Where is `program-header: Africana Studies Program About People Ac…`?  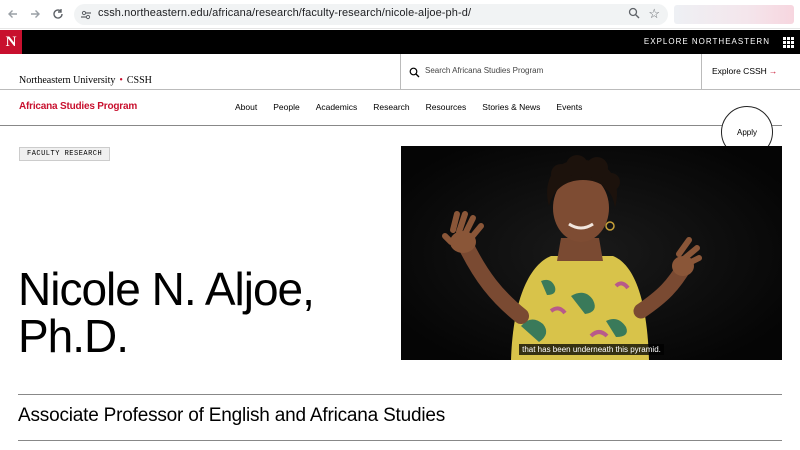 program-header: Africana Studies Program About People Ac… is located at coordinates (391, 108).